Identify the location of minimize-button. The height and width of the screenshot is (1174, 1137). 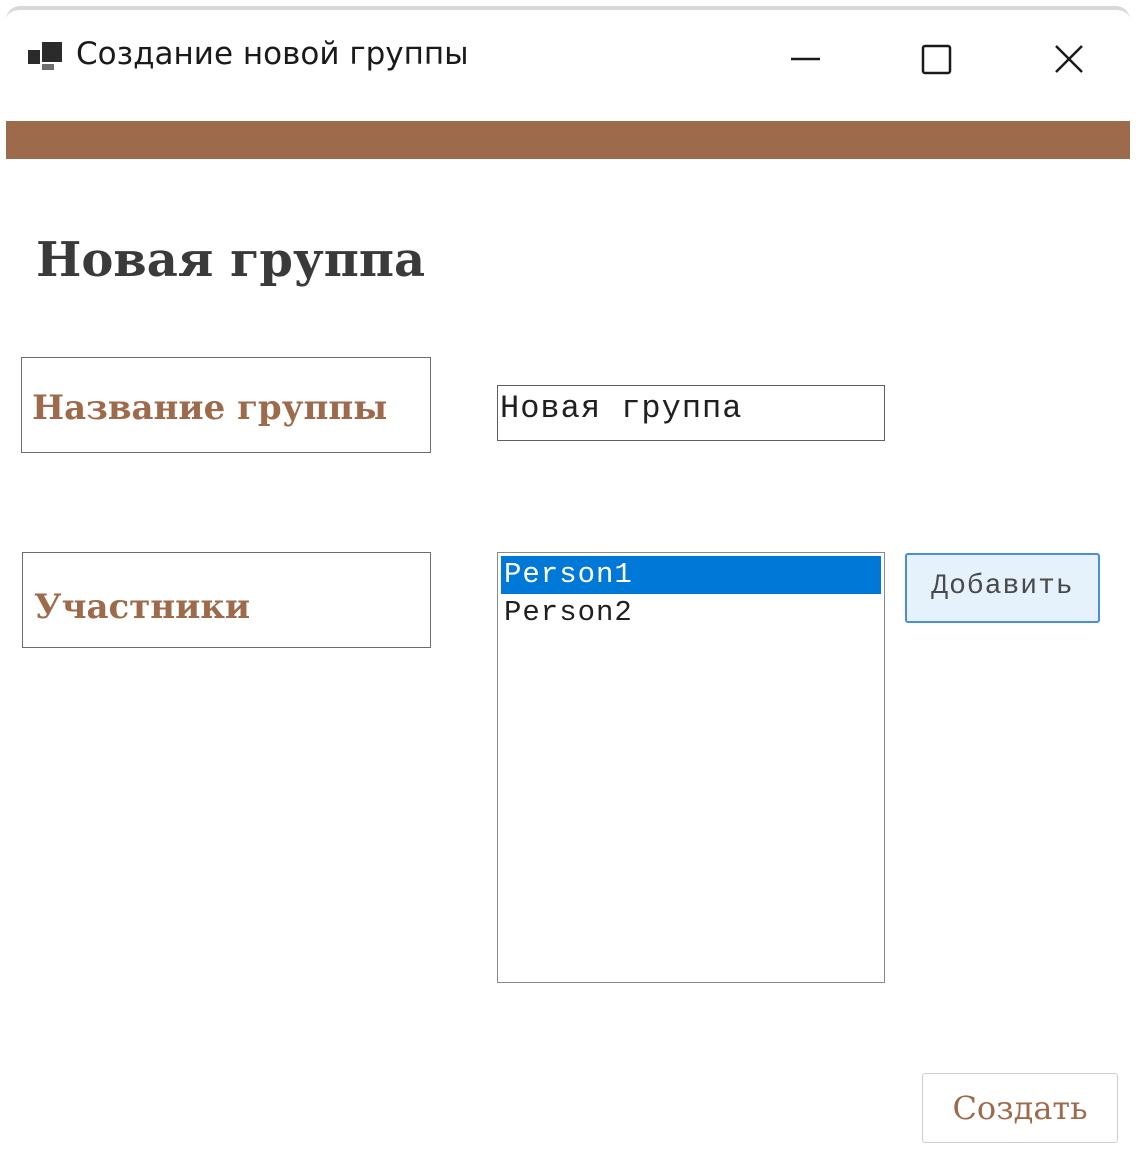
(805, 56).